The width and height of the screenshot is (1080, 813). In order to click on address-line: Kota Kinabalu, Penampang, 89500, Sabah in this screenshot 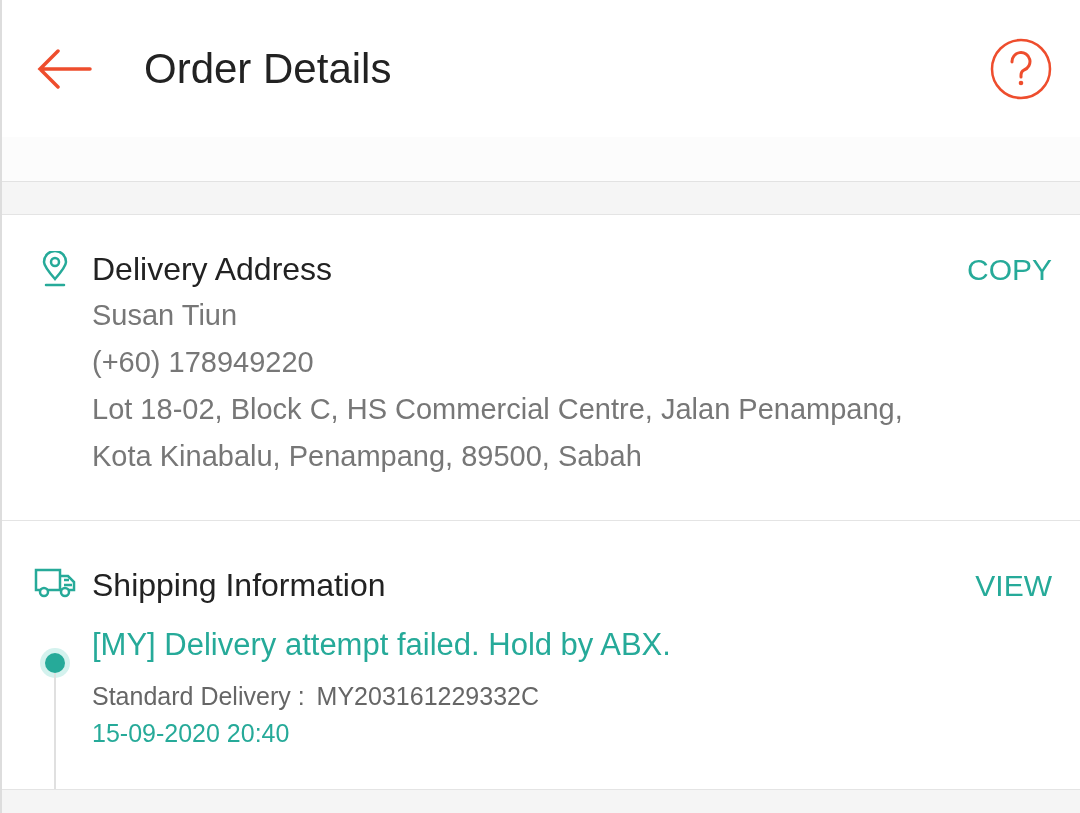, I will do `click(367, 456)`.